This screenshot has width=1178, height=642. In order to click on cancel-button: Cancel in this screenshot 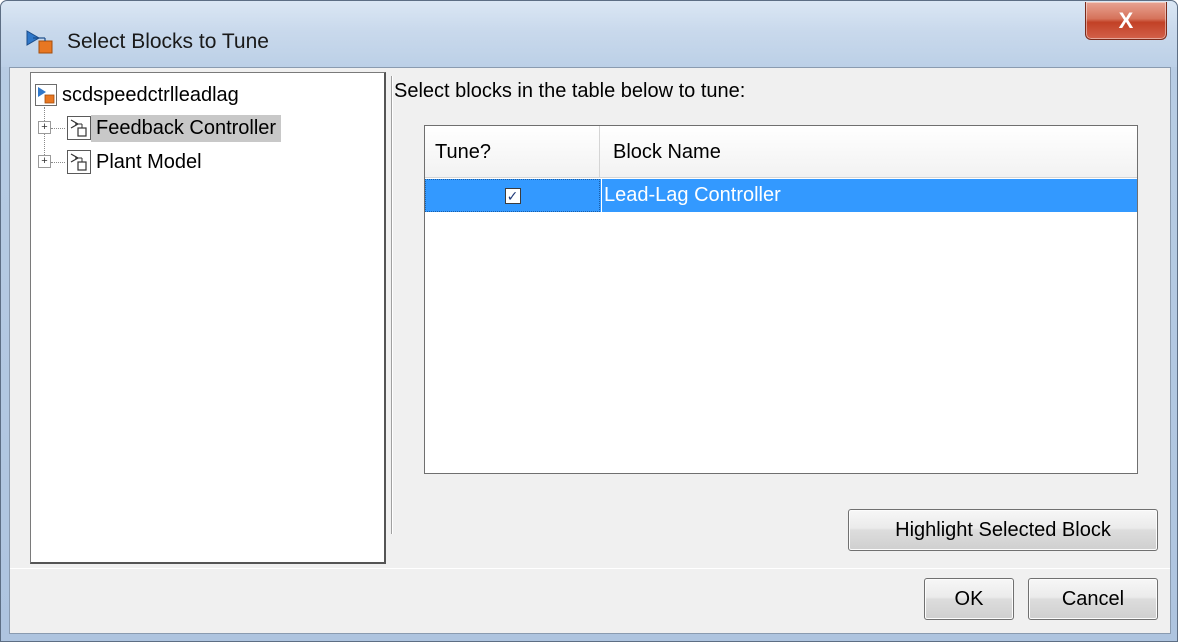, I will do `click(1093, 599)`.